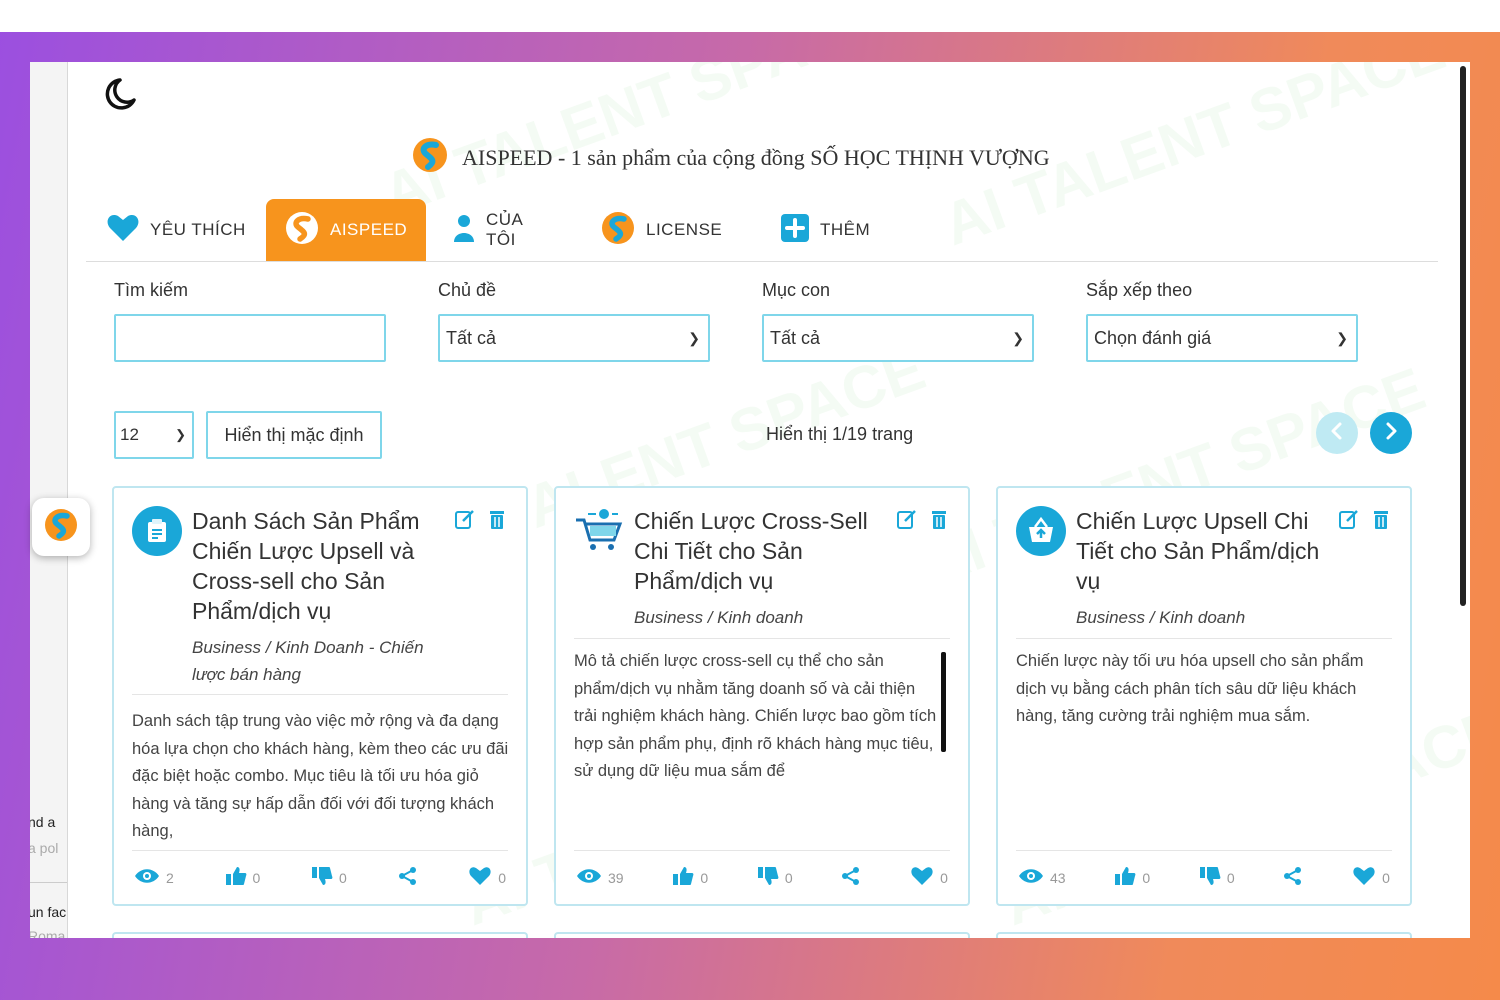  What do you see at coordinates (151, 290) in the screenshot?
I see `search-label: Tìm kiếm` at bounding box center [151, 290].